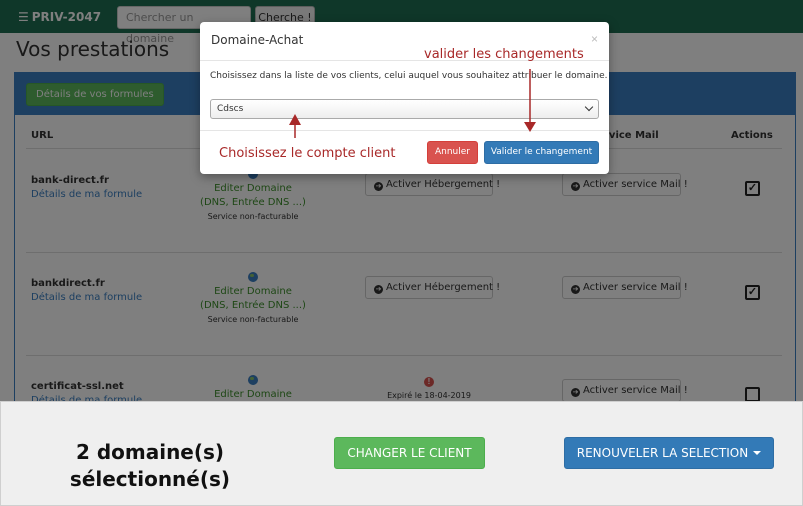 The image size is (803, 506). Describe the element at coordinates (412, 103) in the screenshot. I see `annotation-arrows` at that location.